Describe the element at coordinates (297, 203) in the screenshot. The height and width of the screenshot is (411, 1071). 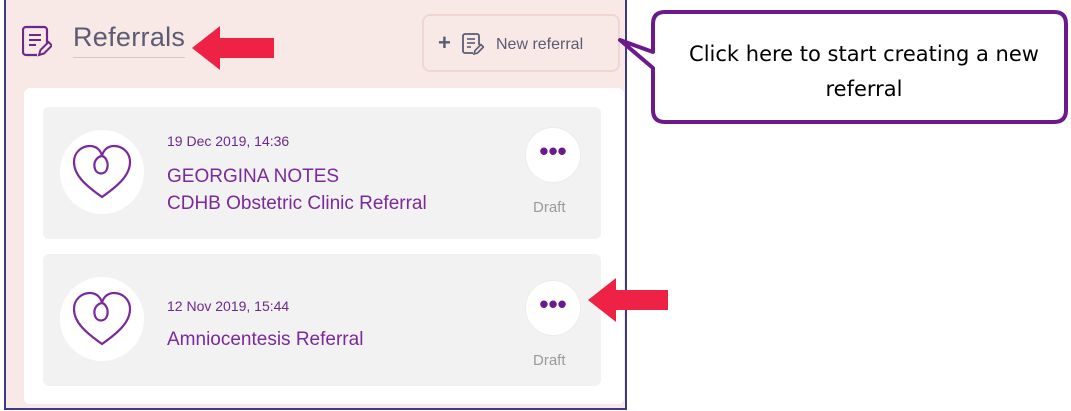
I see `referral-title: CDHB Obstetric Clinic Referral` at that location.